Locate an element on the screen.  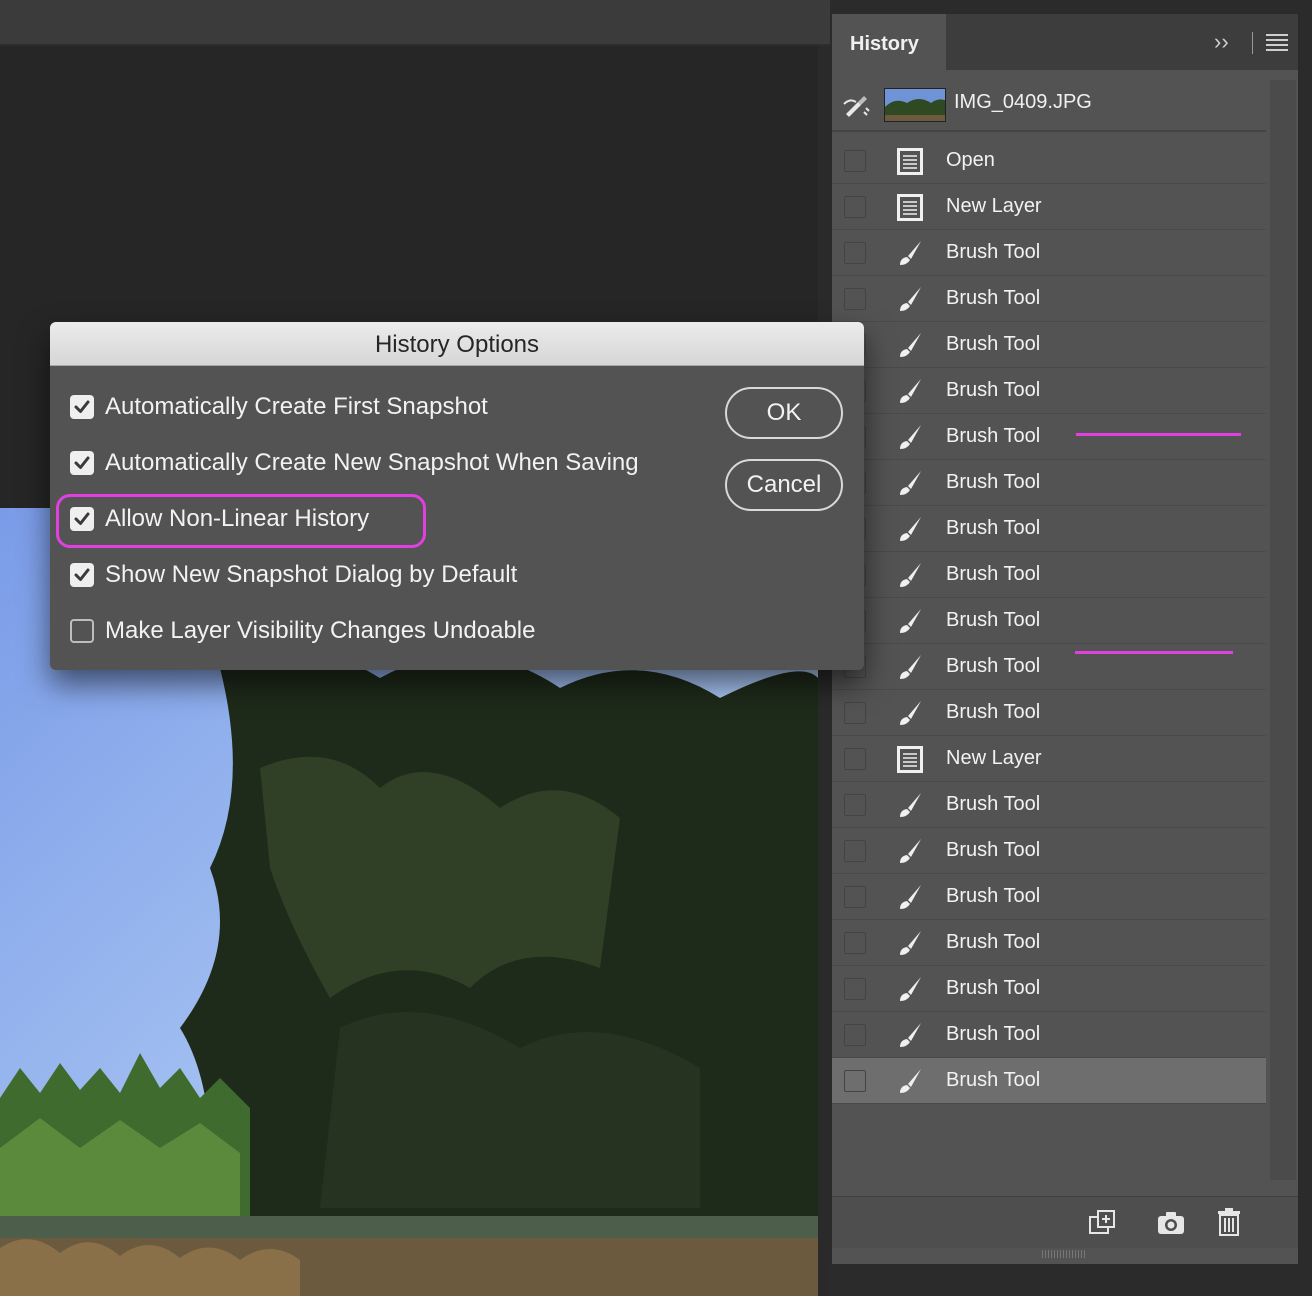
panel-resize-grip is located at coordinates (1064, 1254).